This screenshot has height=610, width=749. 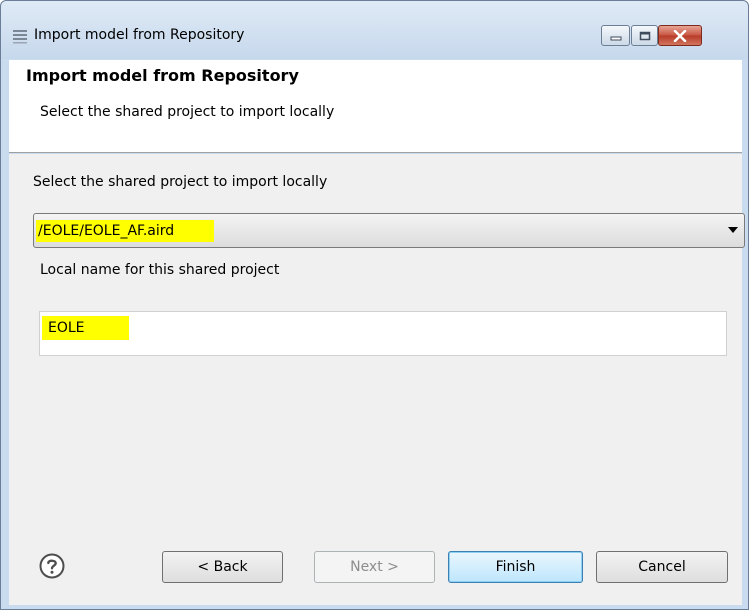 I want to click on shared-project-value: /EOLE/EOLE_AF.aird, so click(x=125, y=231).